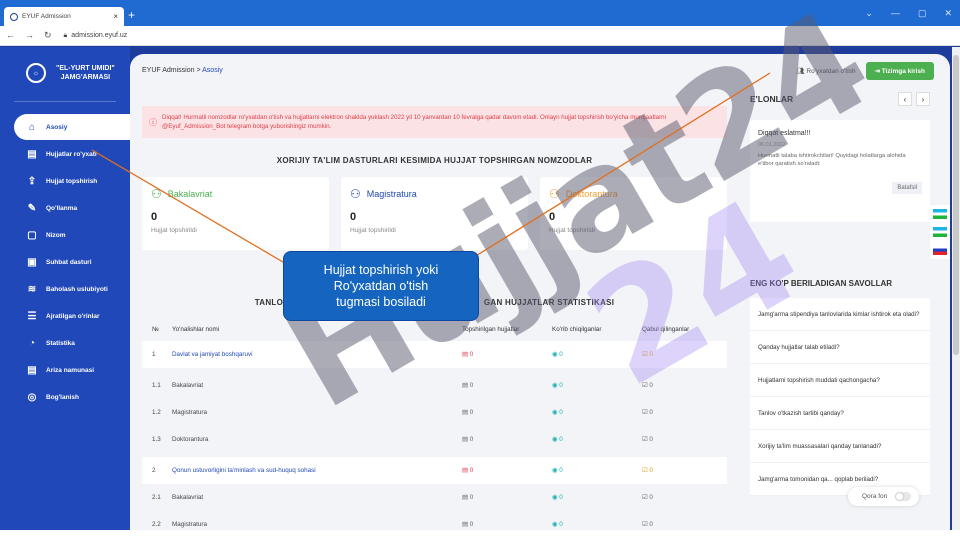 Image resolution: width=960 pixels, height=540 pixels. Describe the element at coordinates (434, 302) in the screenshot. I see `stats-title: TANLOV GAN HUJJATLAR STATISTIKASI` at that location.